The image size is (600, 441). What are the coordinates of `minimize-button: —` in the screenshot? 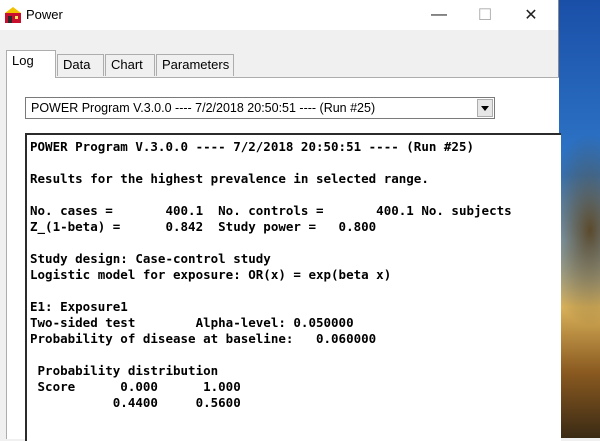 It's located at (439, 15).